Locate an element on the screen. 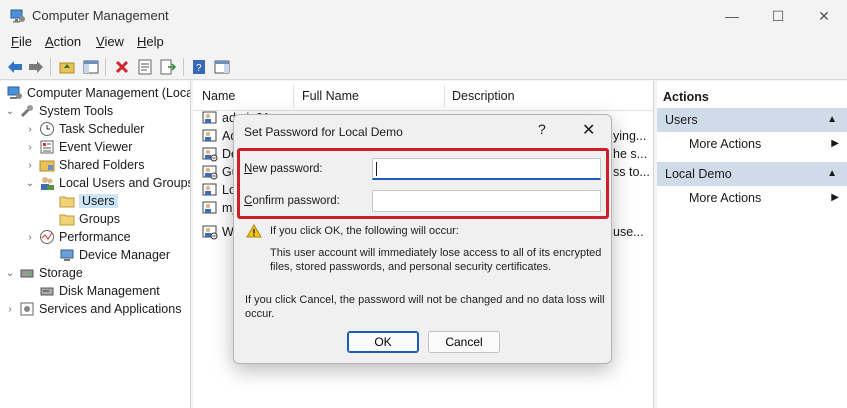 Image resolution: width=847 pixels, height=408 pixels. toolbar: ? is located at coordinates (423, 67).